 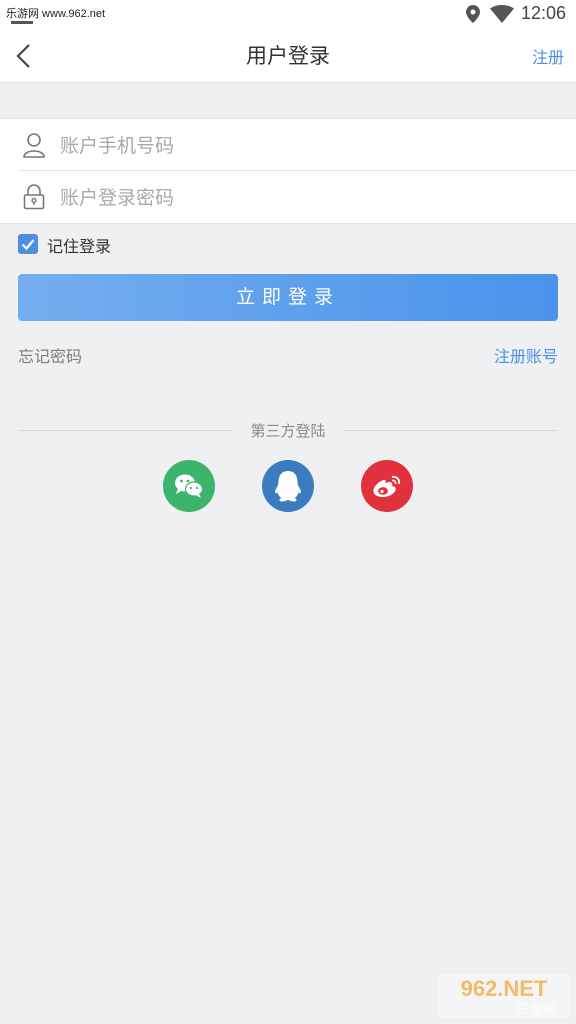 I want to click on phone-row, so click(x=288, y=145).